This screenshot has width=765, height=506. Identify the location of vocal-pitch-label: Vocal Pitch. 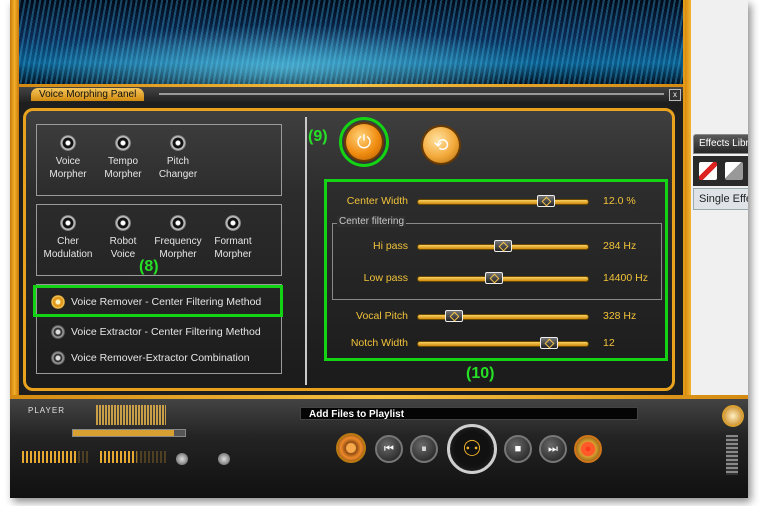
(382, 316).